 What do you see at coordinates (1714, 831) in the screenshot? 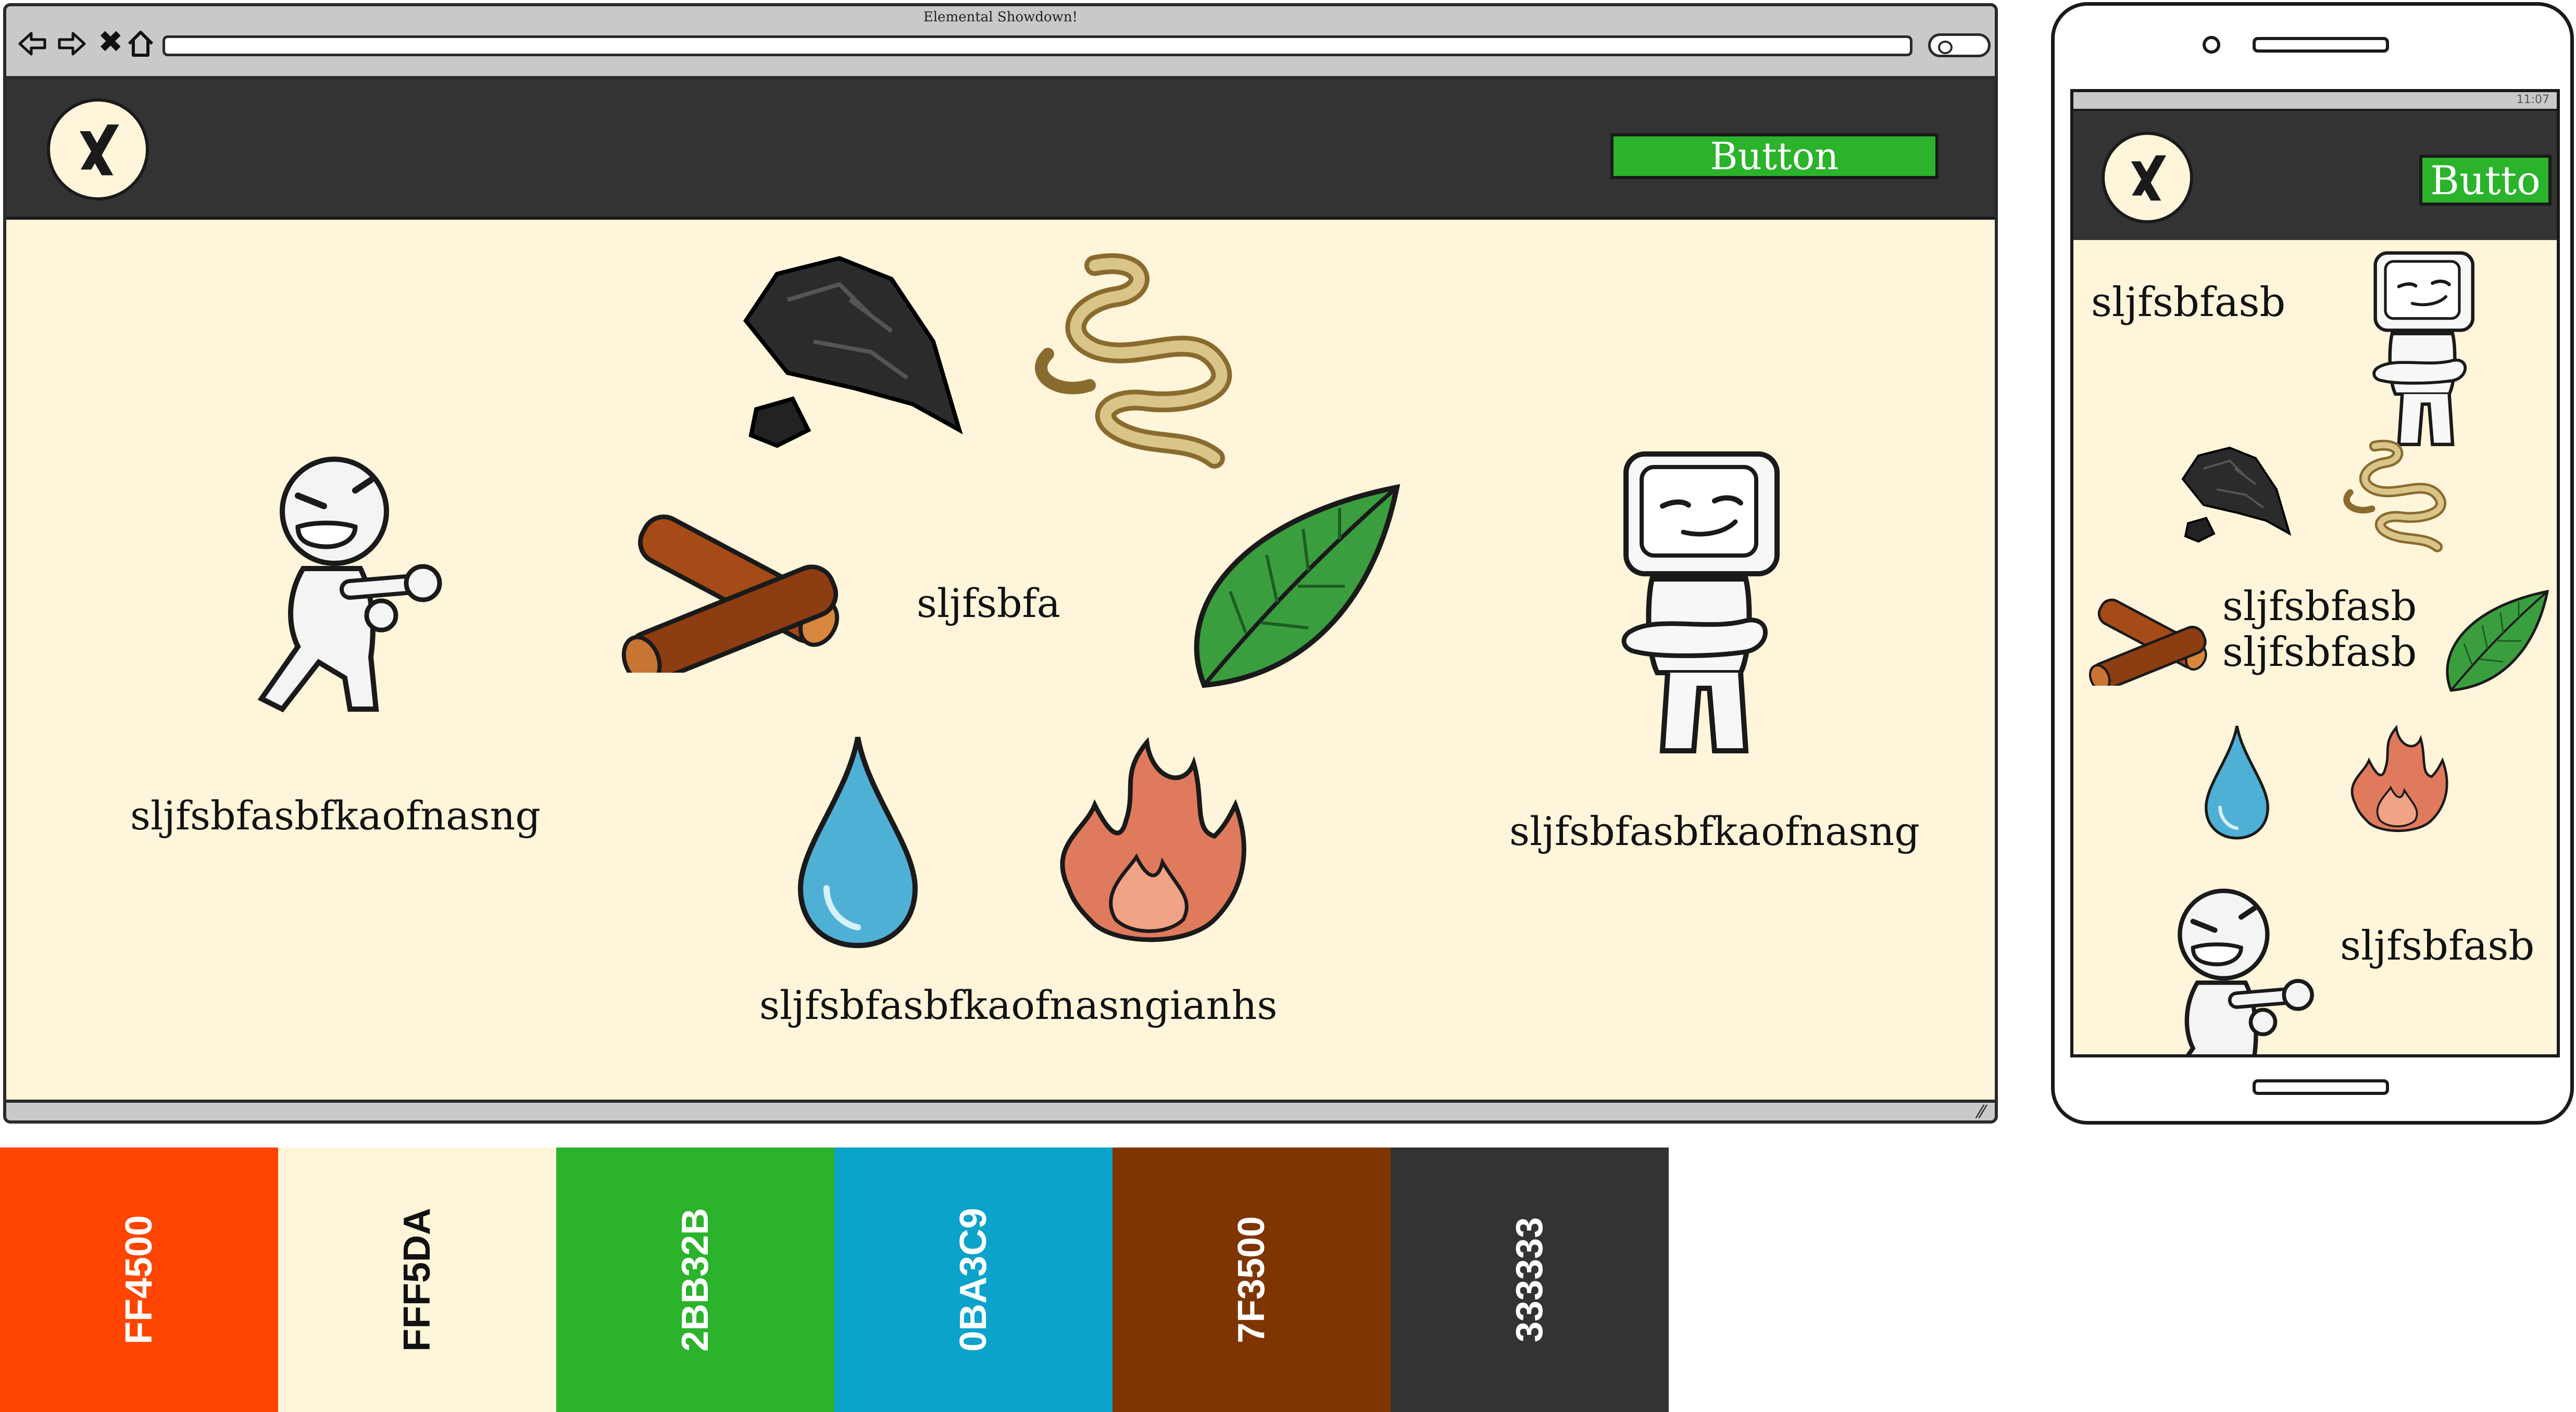
I see `player-right-name: sljfsbfasbfkaofnasng` at bounding box center [1714, 831].